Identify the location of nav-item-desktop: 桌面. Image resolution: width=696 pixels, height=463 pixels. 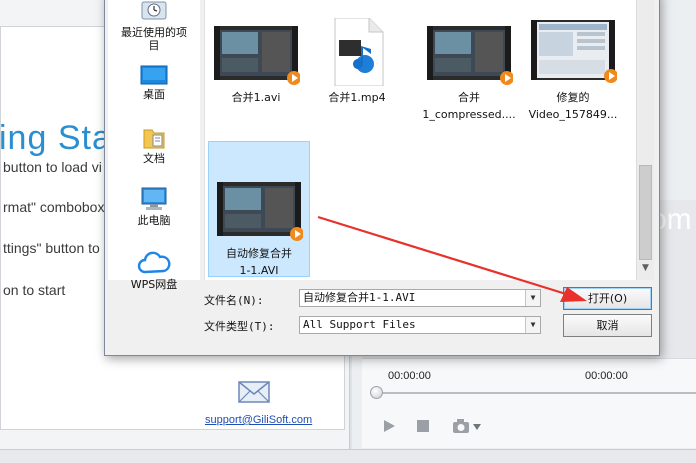
(154, 82).